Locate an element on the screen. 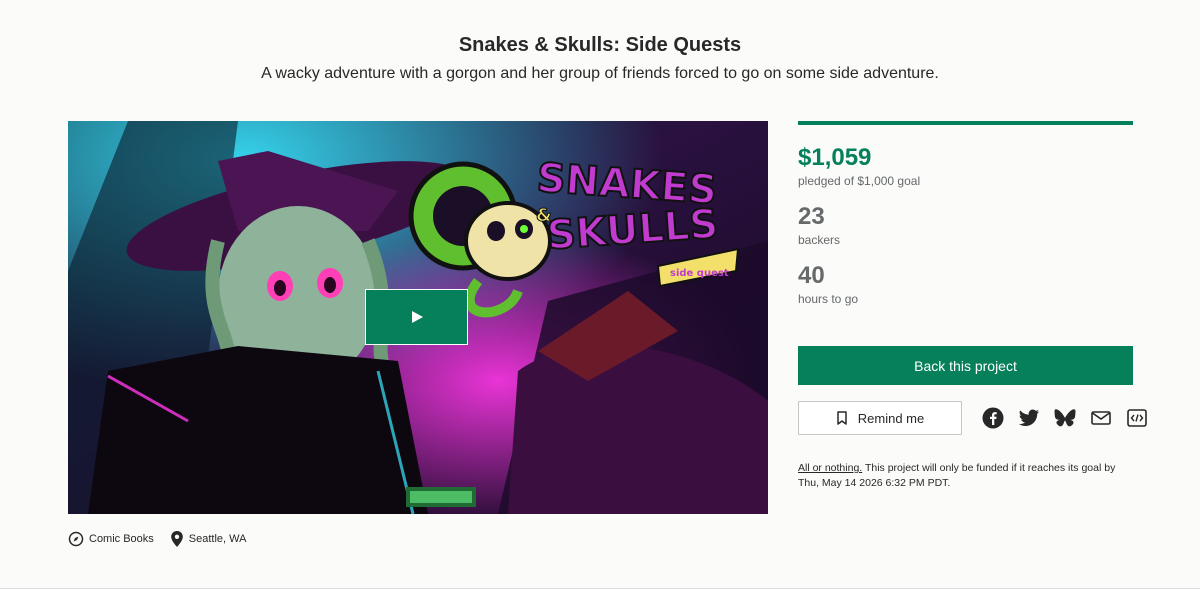 The height and width of the screenshot is (589, 1200). share-links is located at coordinates (1058, 418).